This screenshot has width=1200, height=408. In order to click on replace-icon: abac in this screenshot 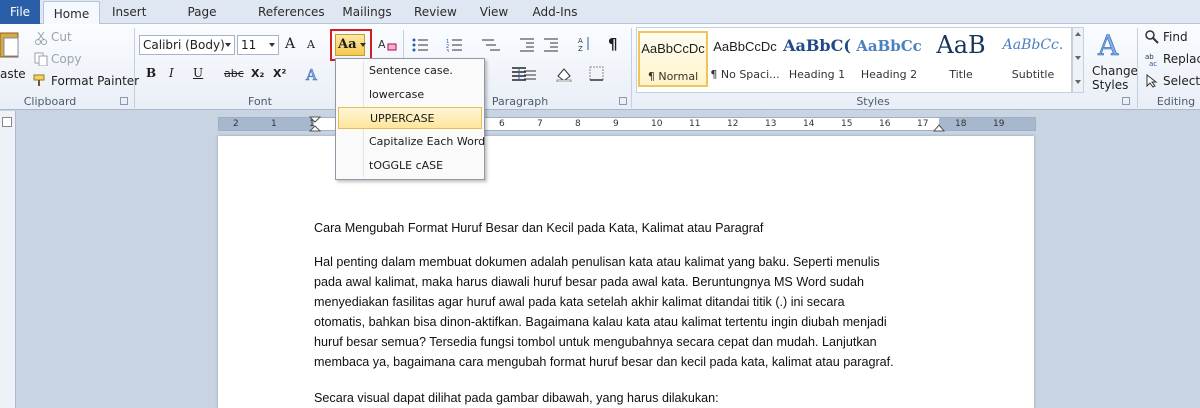, I will do `click(1151, 59)`.